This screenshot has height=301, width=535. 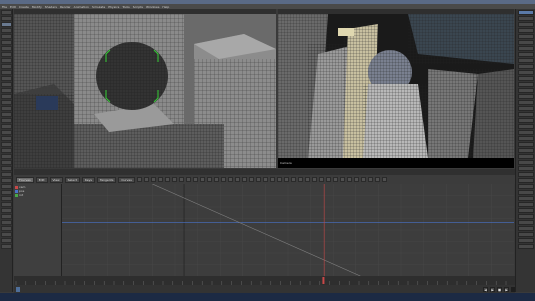 I want to click on anim-tab-curves: Curves, so click(x=126, y=179).